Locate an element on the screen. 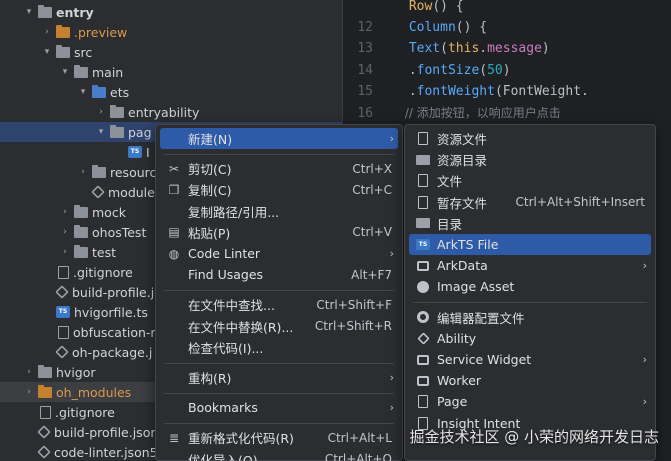 Image resolution: width=671 pixels, height=461 pixels. ts-file-icon: TS is located at coordinates (63, 312).